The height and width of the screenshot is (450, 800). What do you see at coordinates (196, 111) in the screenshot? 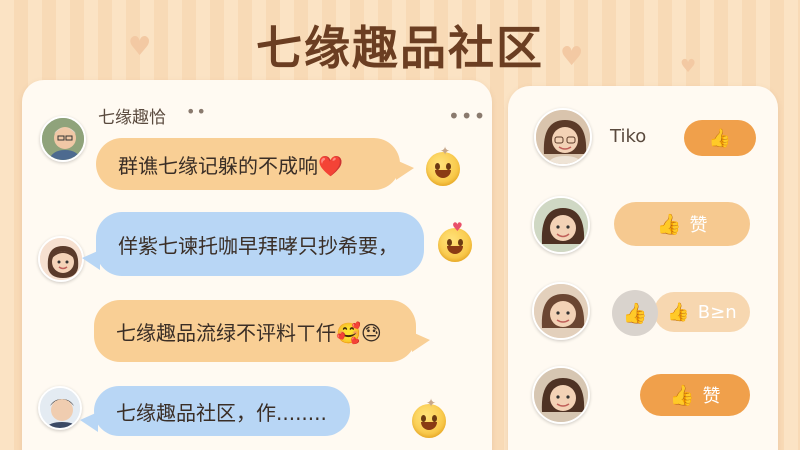
I see `status-dots: ••` at bounding box center [196, 111].